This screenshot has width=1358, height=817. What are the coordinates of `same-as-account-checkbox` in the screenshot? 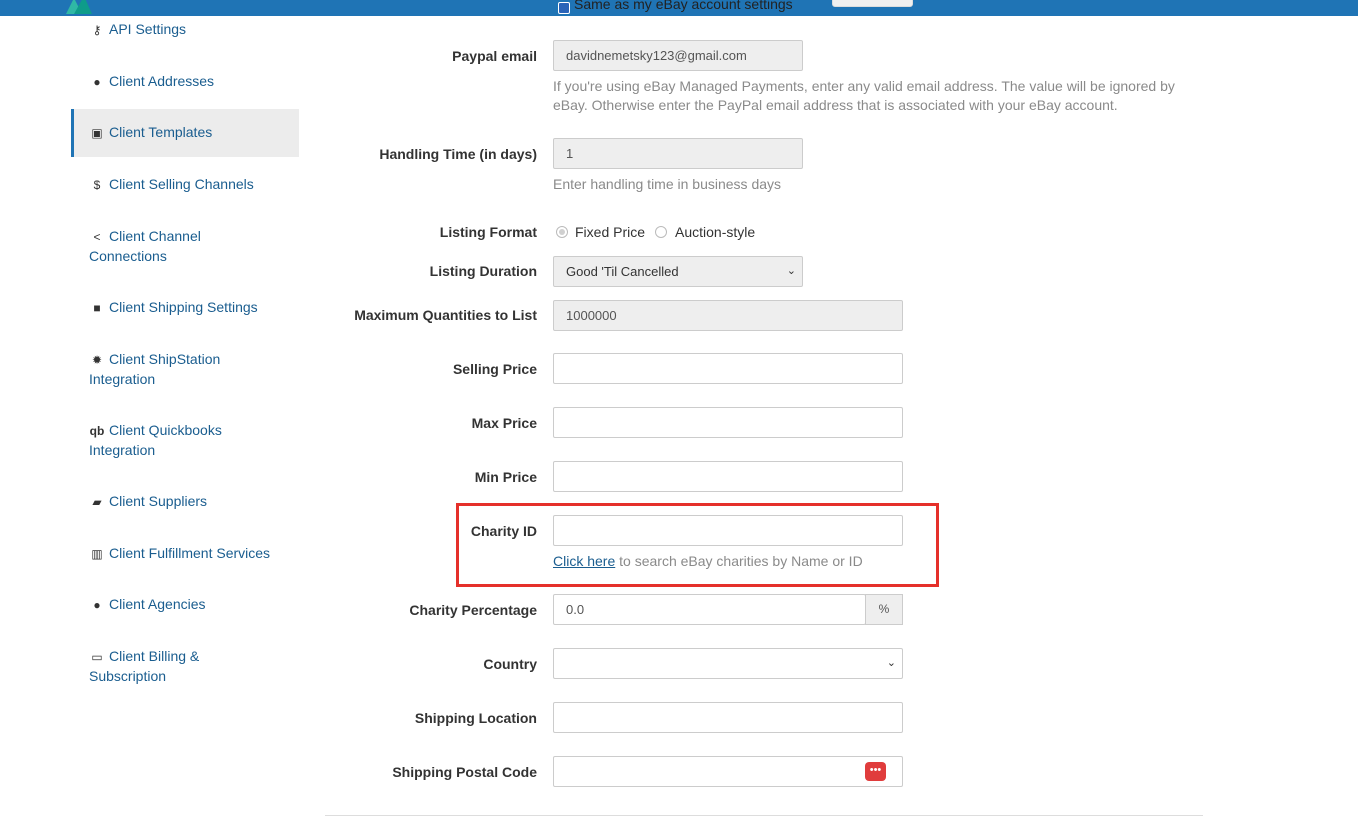 It's located at (564, 8).